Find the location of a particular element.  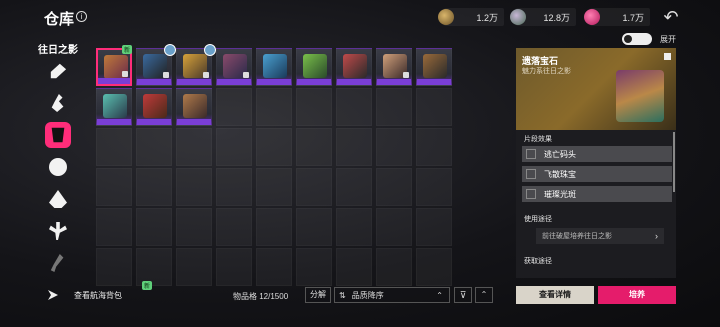

category-7-icon is located at coordinates (57, 263).